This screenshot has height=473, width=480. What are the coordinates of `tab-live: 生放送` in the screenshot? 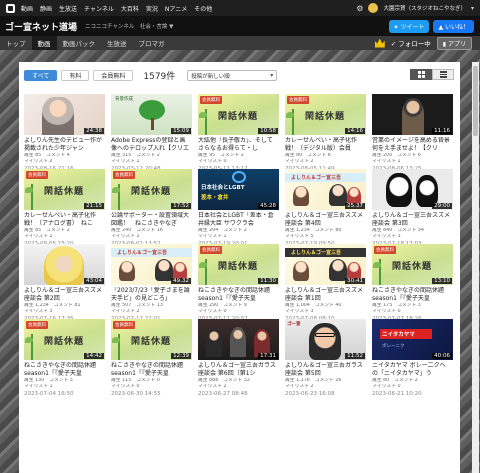 It's located at (117, 43).